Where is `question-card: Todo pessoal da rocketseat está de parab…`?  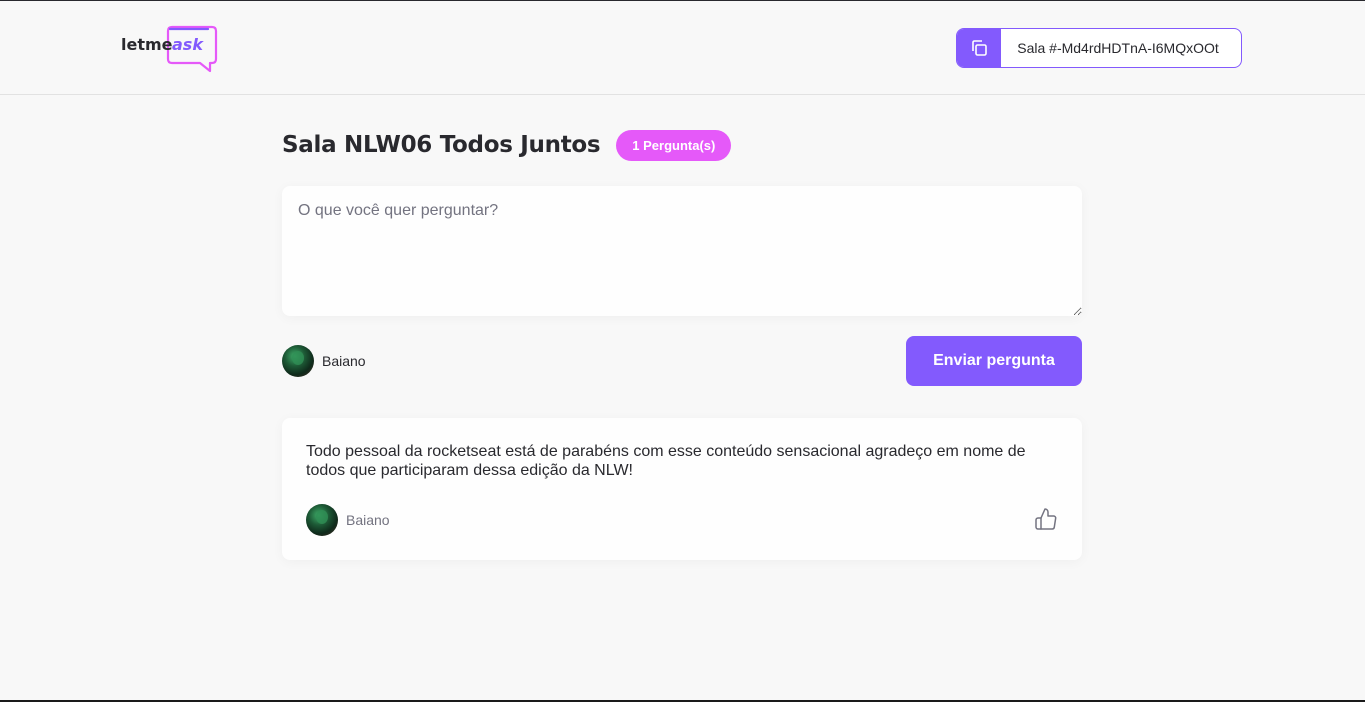 question-card: Todo pessoal da rocketseat está de parab… is located at coordinates (682, 489).